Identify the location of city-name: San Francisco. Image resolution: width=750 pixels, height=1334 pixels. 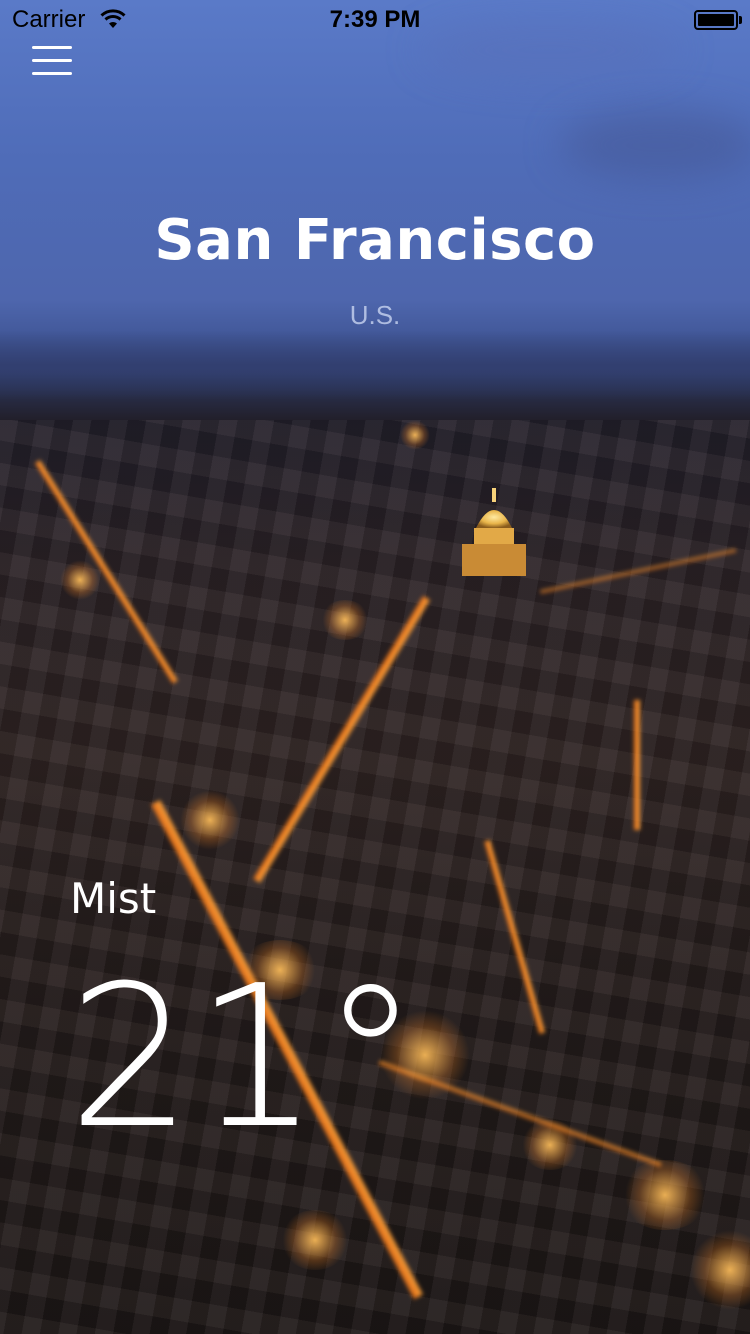
(375, 240).